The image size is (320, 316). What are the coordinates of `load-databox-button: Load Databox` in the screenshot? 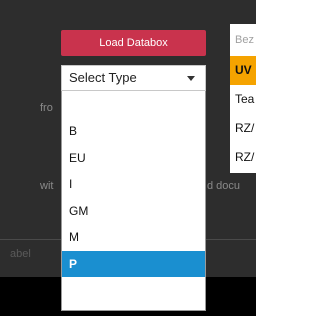 It's located at (133, 43).